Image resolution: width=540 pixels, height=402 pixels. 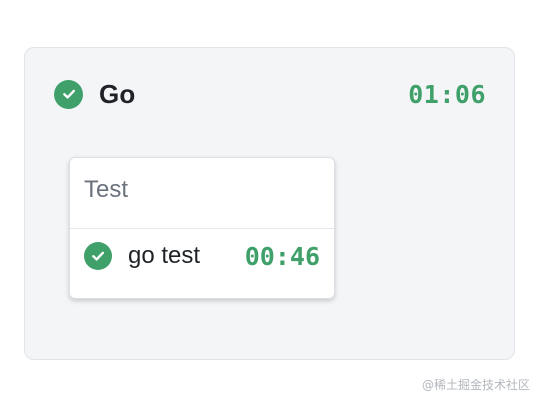 I want to click on job-duration: 00:46, so click(x=282, y=256).